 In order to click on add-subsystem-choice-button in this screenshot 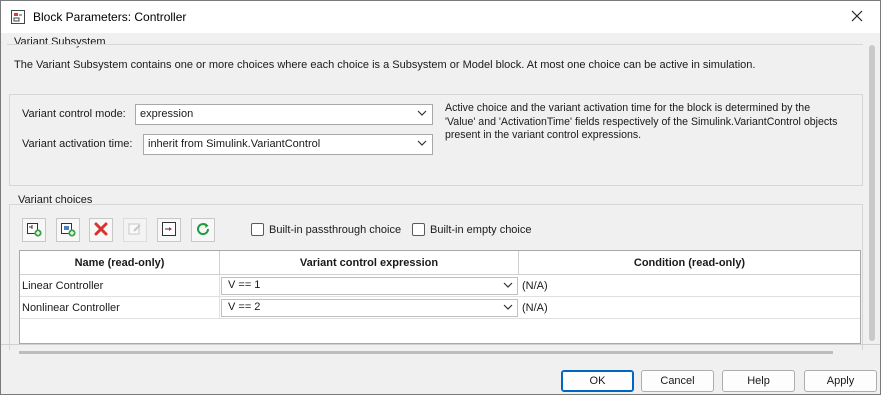, I will do `click(34, 230)`.